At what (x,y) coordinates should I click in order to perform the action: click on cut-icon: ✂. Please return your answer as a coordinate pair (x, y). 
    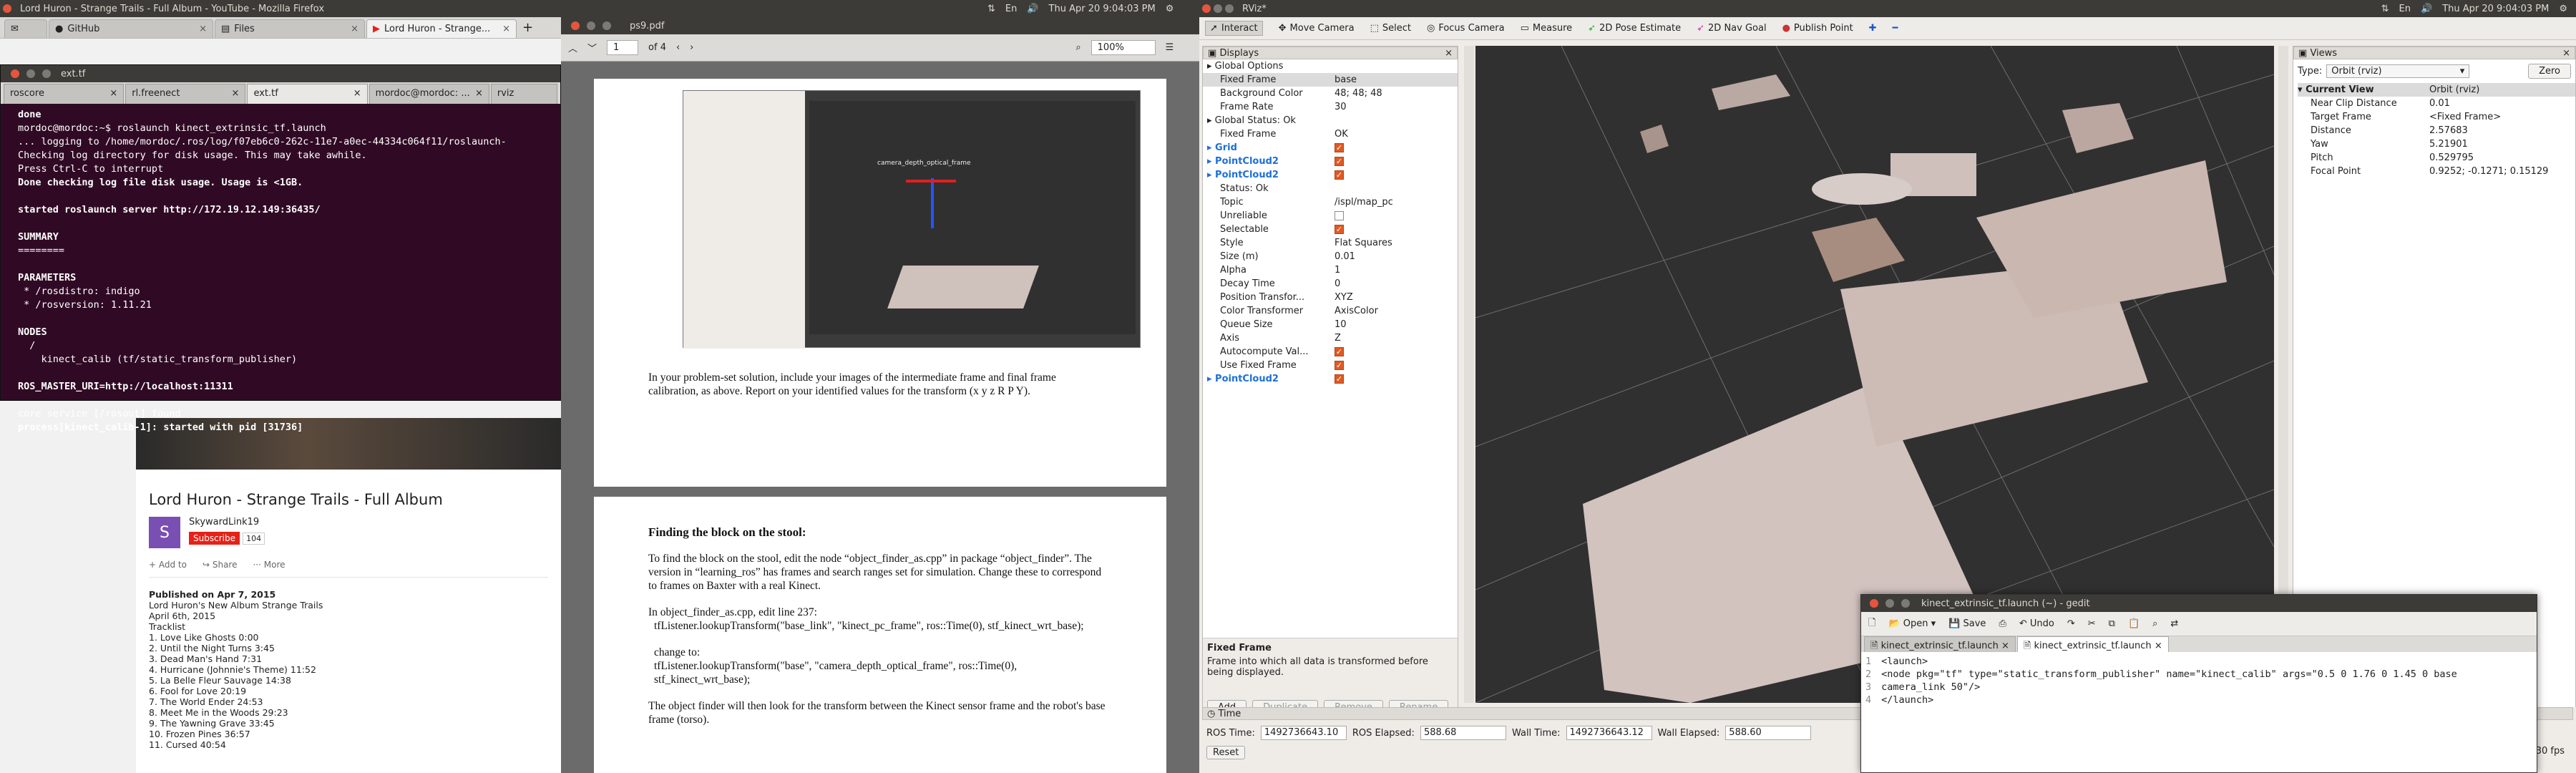
    Looking at the image, I should click on (2092, 623).